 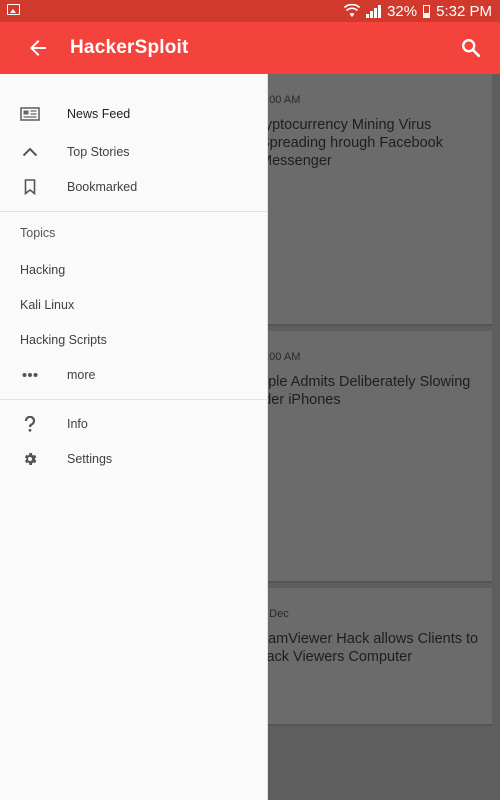 What do you see at coordinates (90, 459) in the screenshot?
I see `drawer-item-label: Settings` at bounding box center [90, 459].